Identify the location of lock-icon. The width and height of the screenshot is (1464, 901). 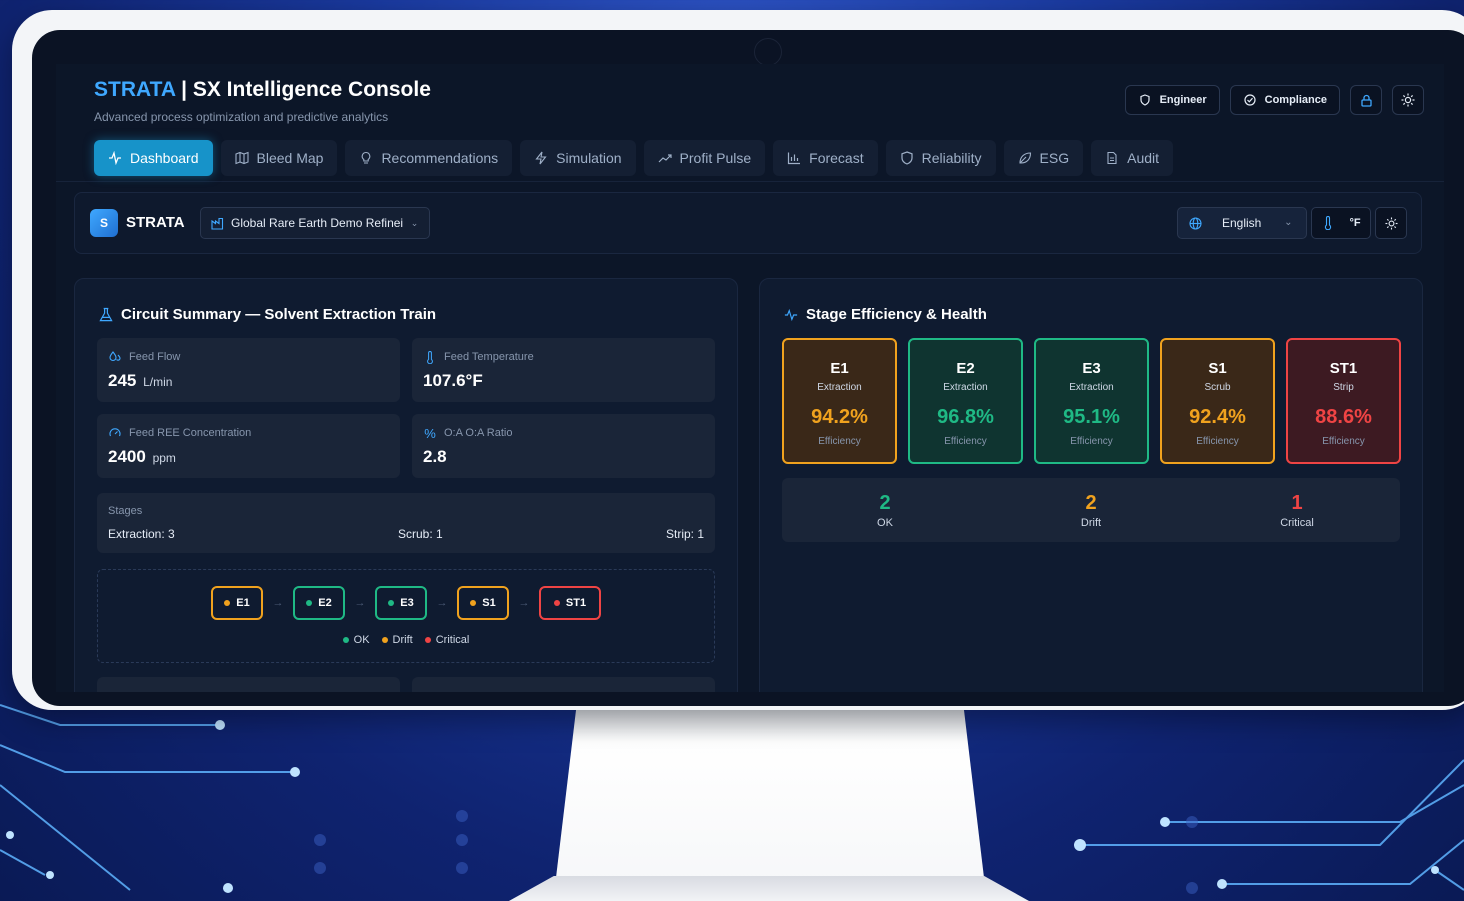
(1366, 100).